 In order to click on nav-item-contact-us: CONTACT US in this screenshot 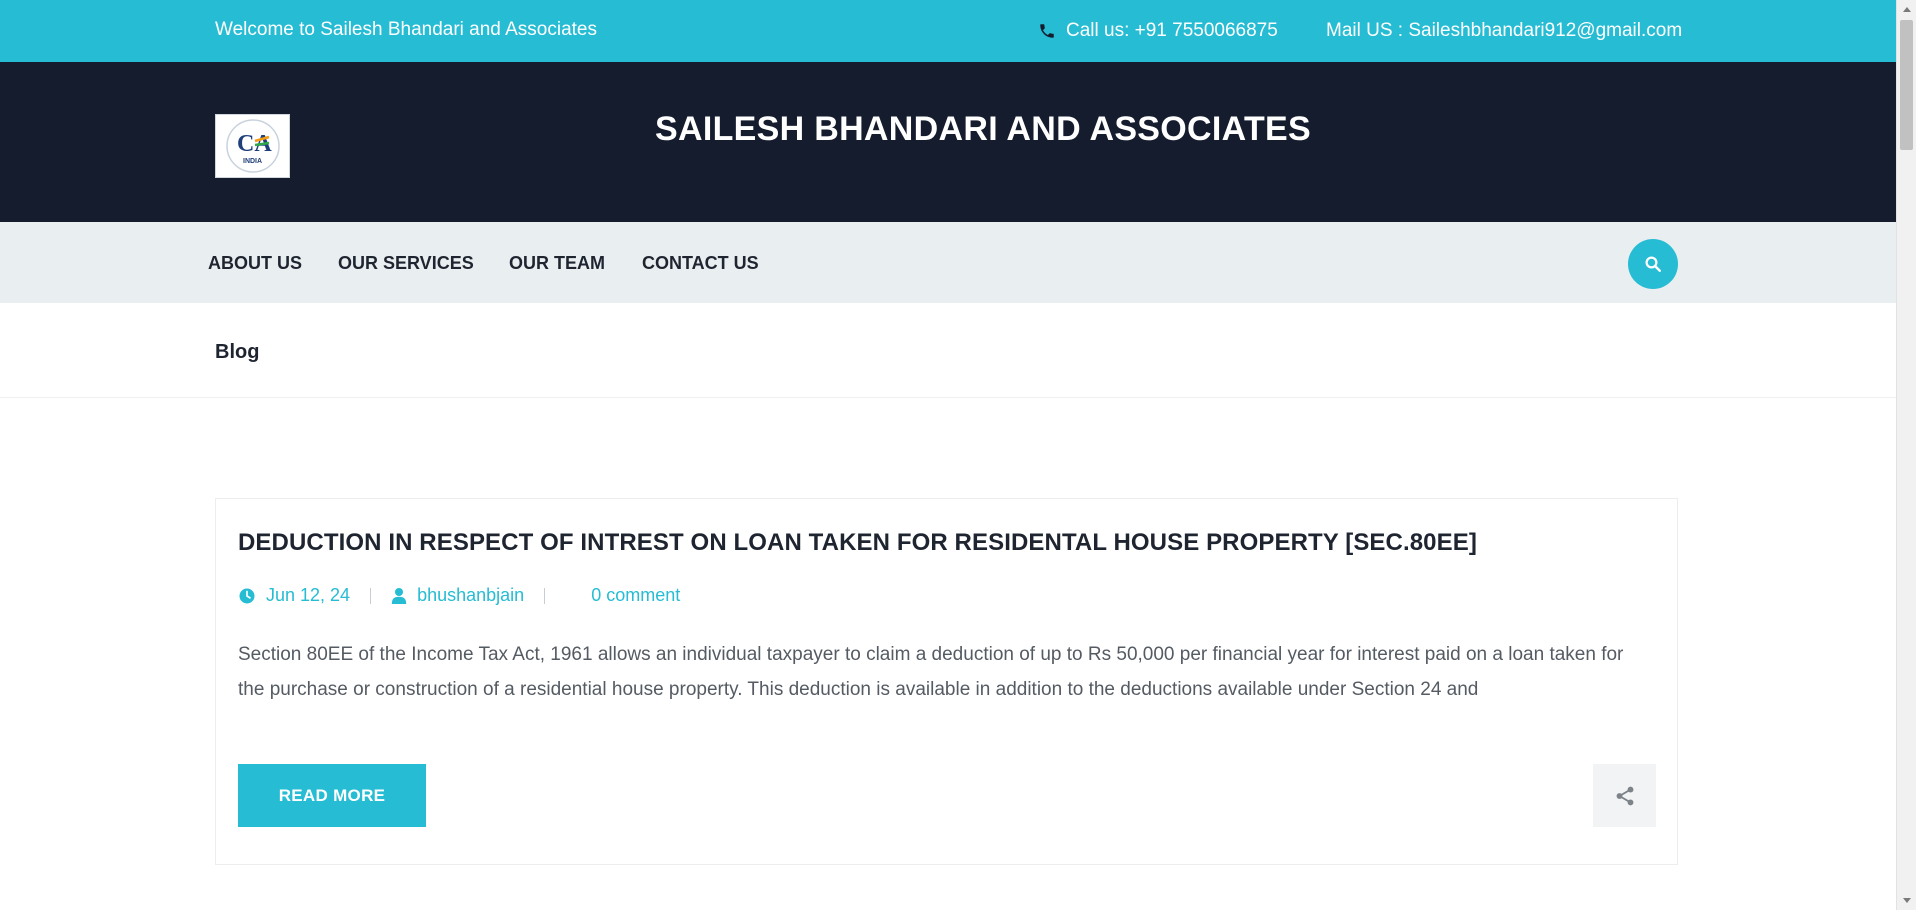, I will do `click(700, 263)`.